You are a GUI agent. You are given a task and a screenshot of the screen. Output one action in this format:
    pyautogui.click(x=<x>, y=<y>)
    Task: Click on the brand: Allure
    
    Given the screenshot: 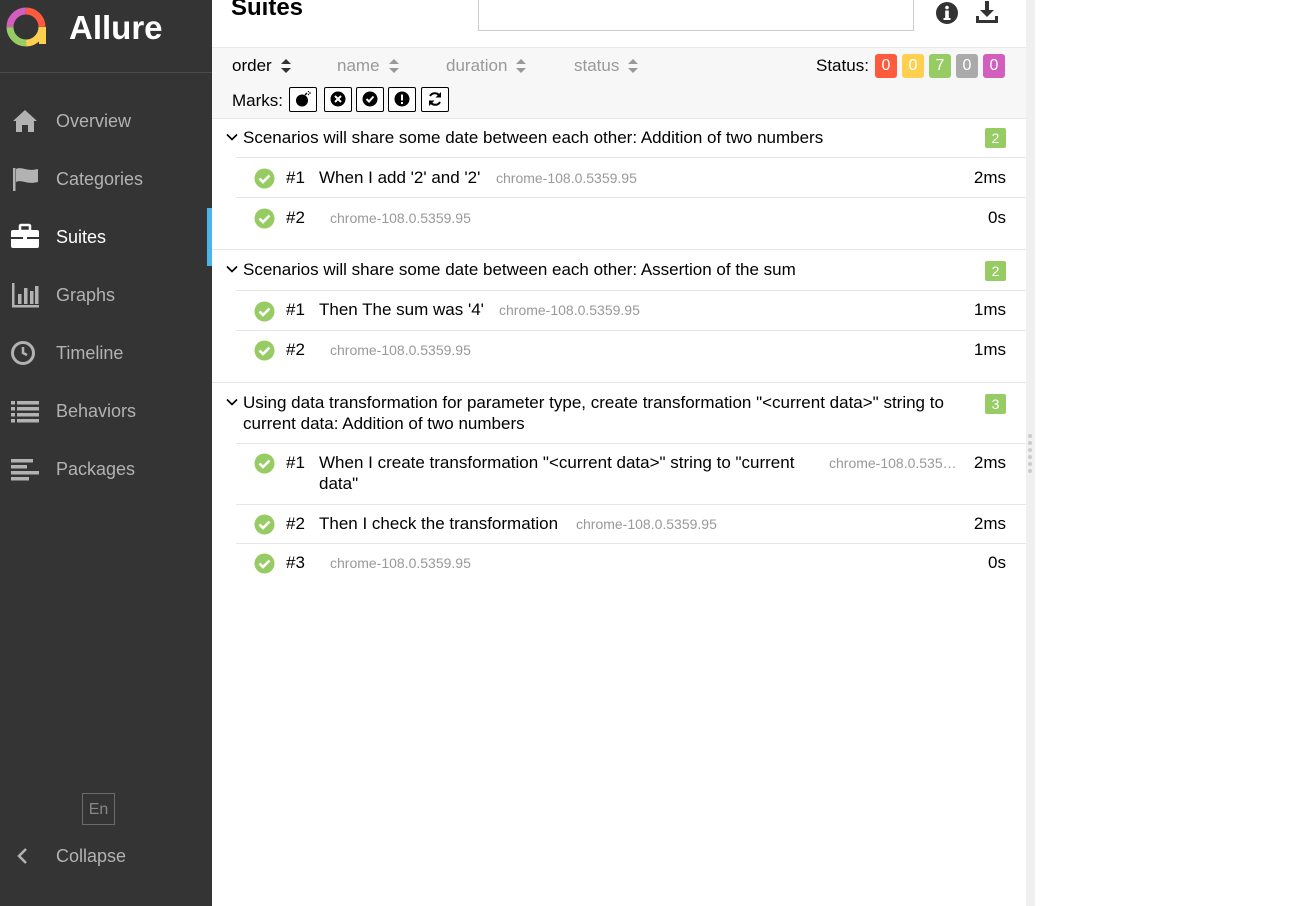 What is the action you would take?
    pyautogui.click(x=106, y=36)
    